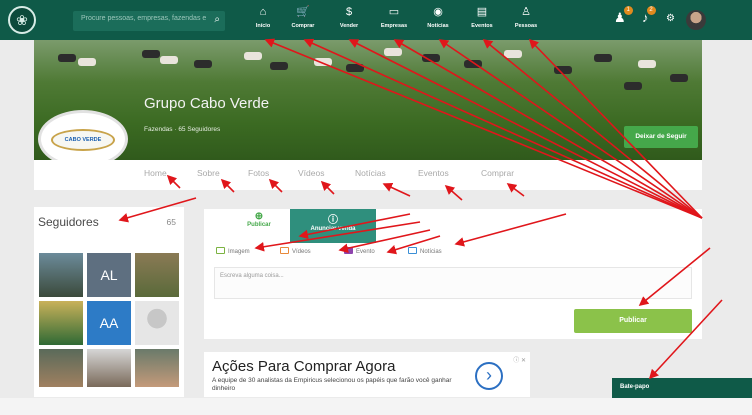 This screenshot has width=752, height=415. I want to click on follower-initials: AL, so click(109, 275).